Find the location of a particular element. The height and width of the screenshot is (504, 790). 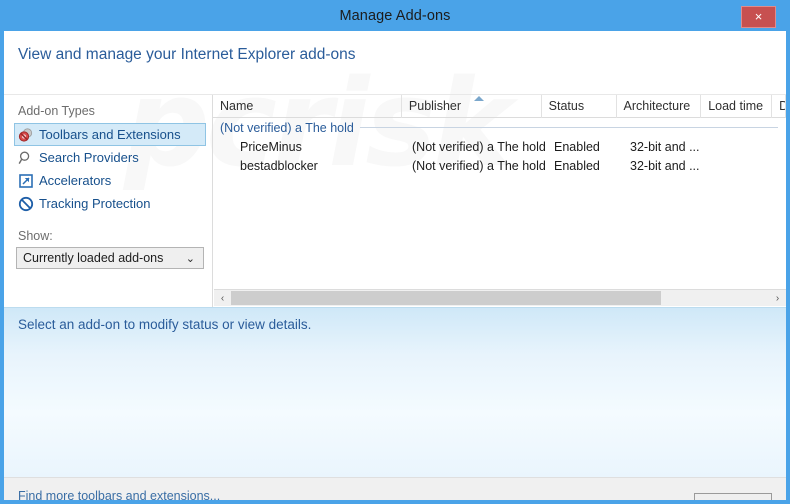

show-filter-label: Show: is located at coordinates (35, 236).